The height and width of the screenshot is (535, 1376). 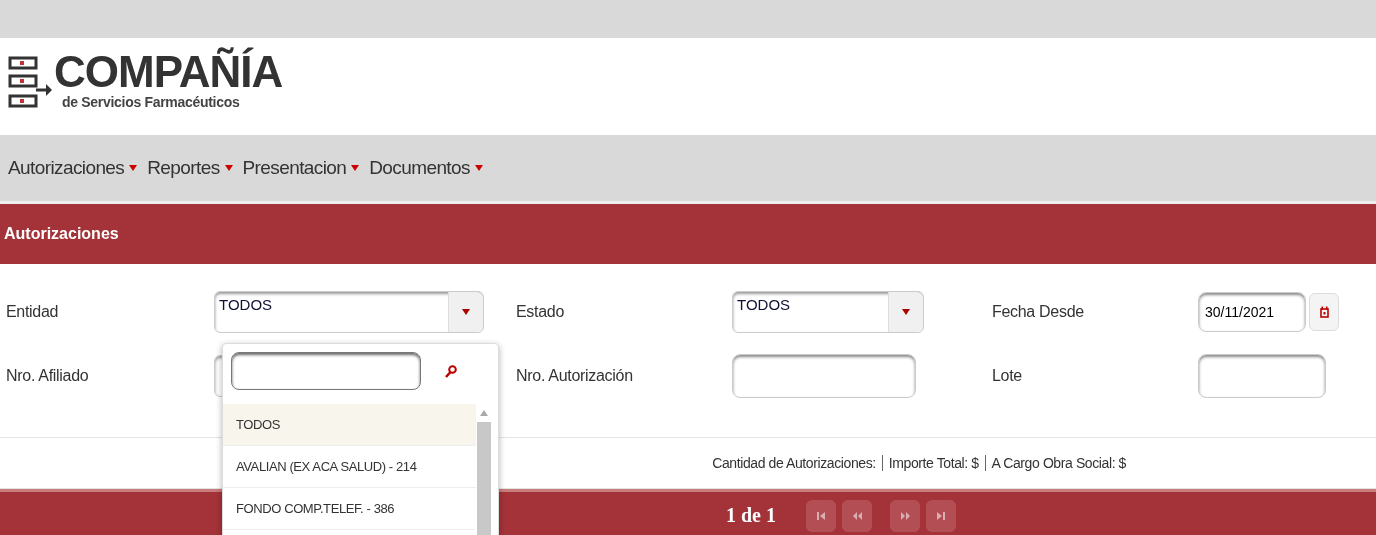 I want to click on page-indicator: 1 de 1, so click(x=751, y=515).